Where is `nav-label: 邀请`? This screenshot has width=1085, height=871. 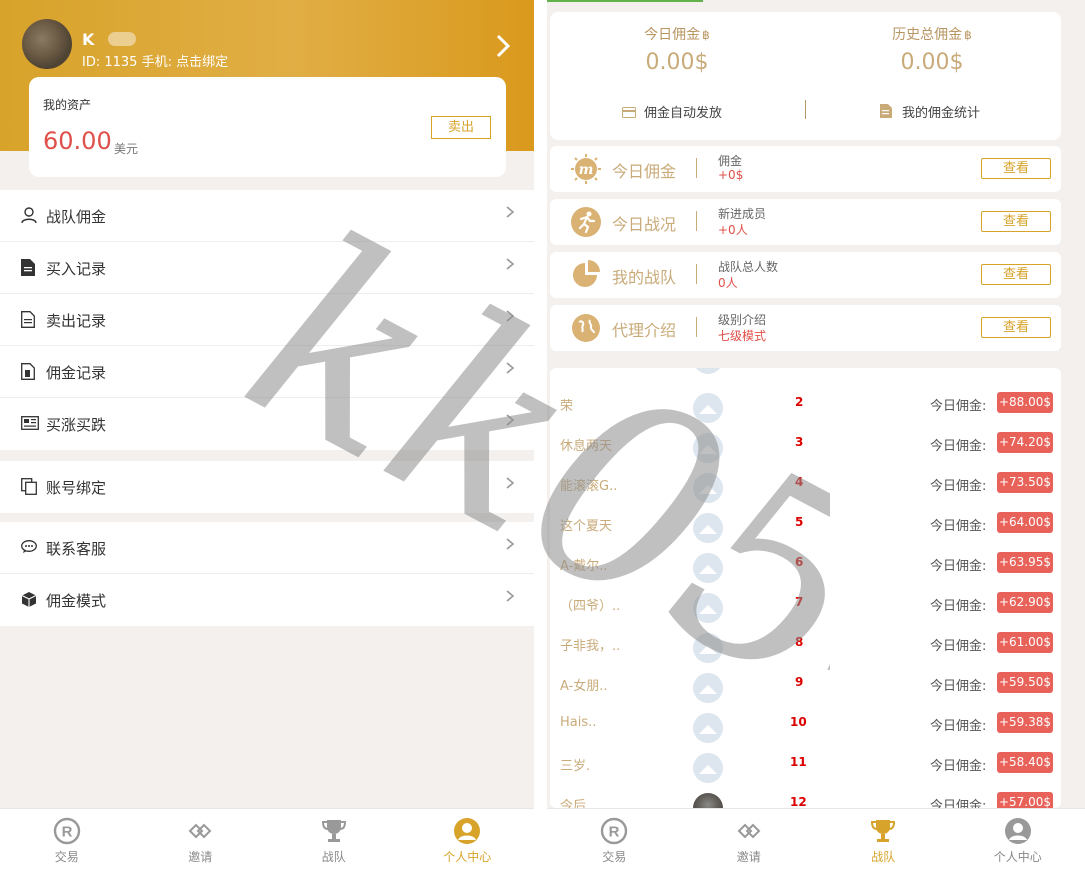 nav-label: 邀请 is located at coordinates (748, 857).